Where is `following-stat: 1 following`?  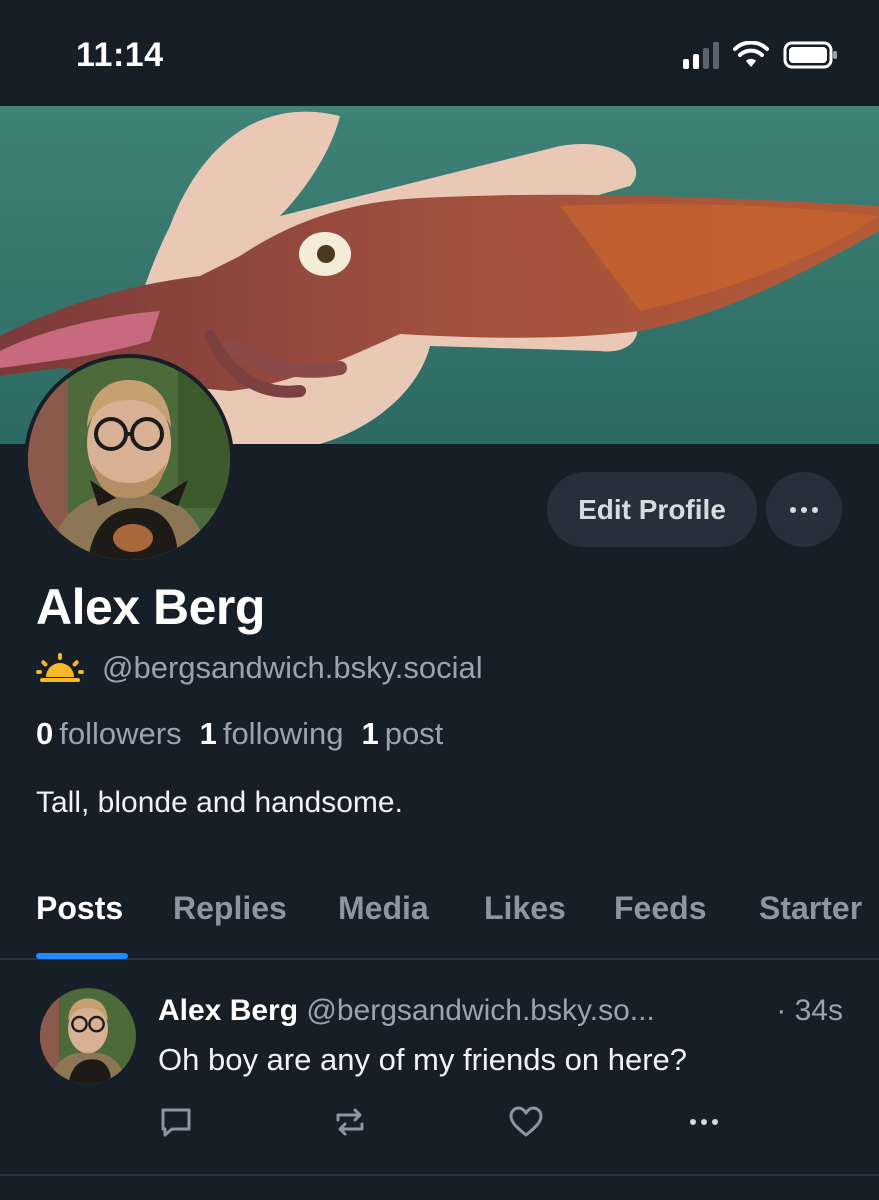 following-stat: 1 following is located at coordinates (272, 734).